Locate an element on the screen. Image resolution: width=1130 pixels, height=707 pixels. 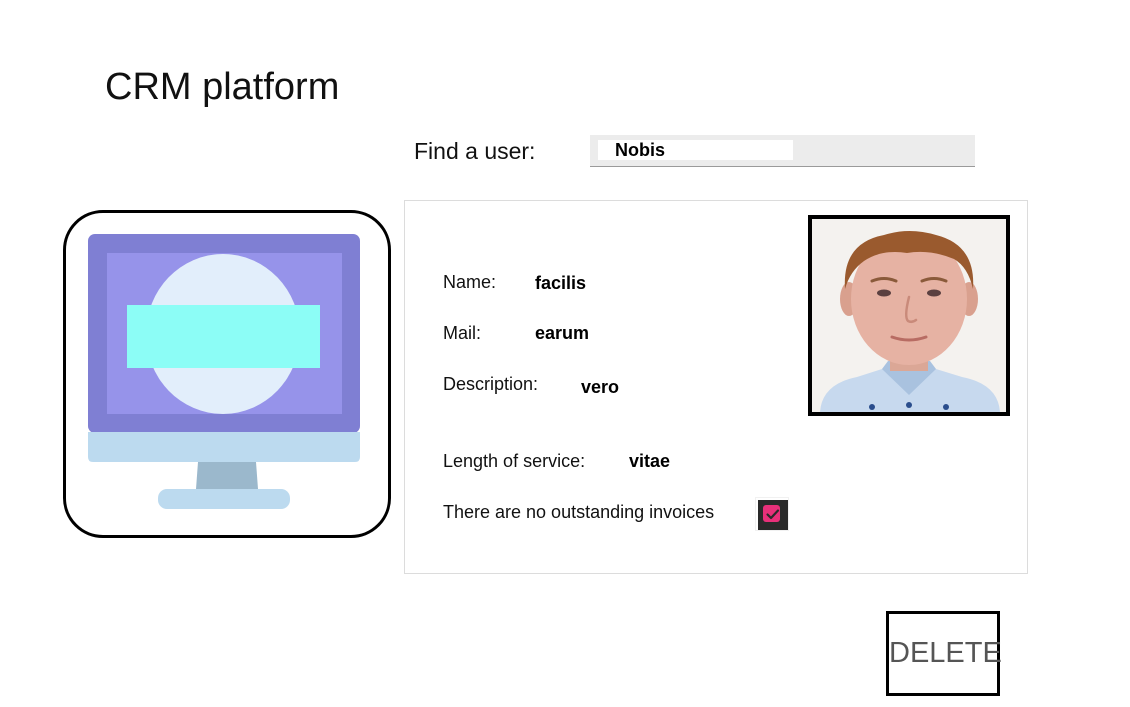
app-logo-tile is located at coordinates (227, 374).